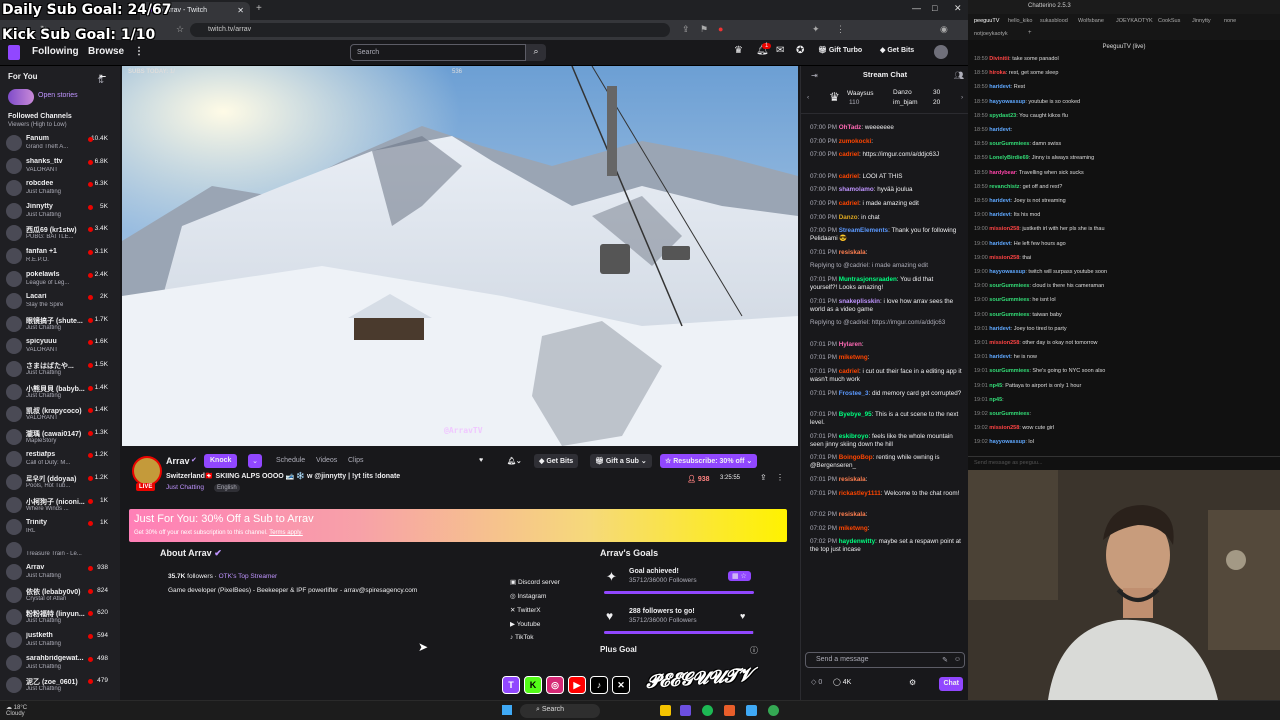 The image size is (1280, 720). What do you see at coordinates (60, 369) in the screenshot?
I see `sidebar-channel: さまはばたや... Just Chatting 1.5K` at bounding box center [60, 369].